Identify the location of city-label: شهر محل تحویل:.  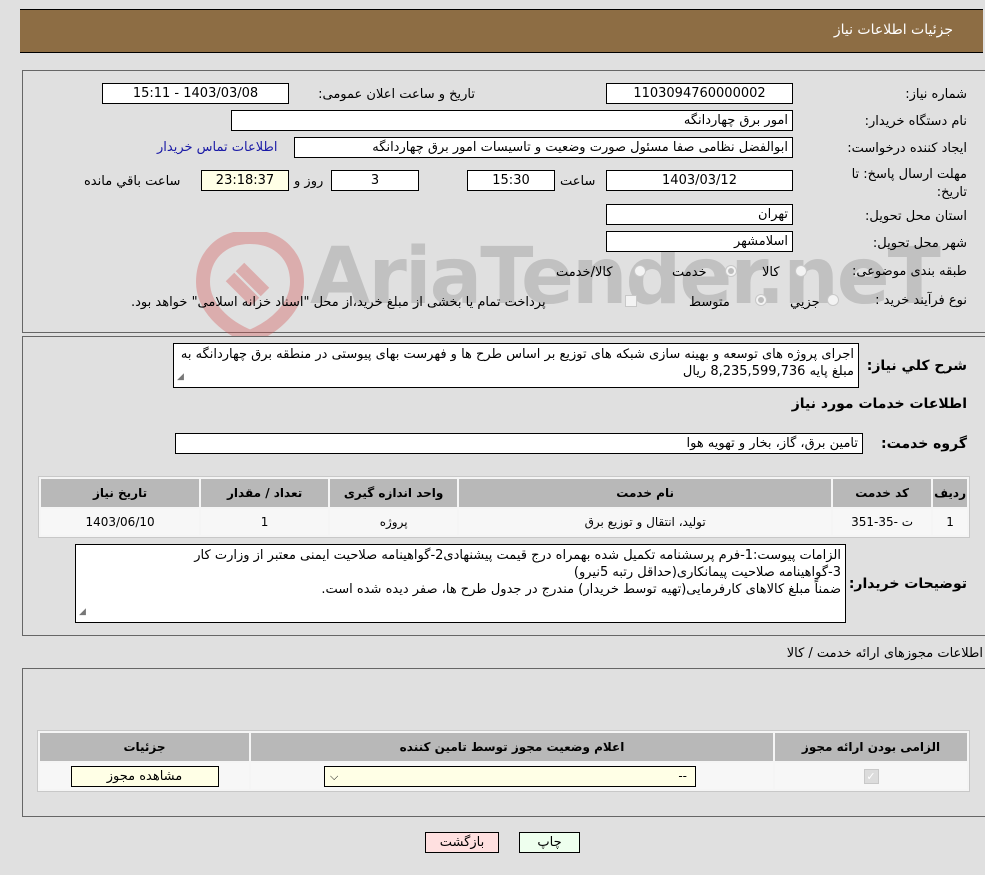
(919, 243).